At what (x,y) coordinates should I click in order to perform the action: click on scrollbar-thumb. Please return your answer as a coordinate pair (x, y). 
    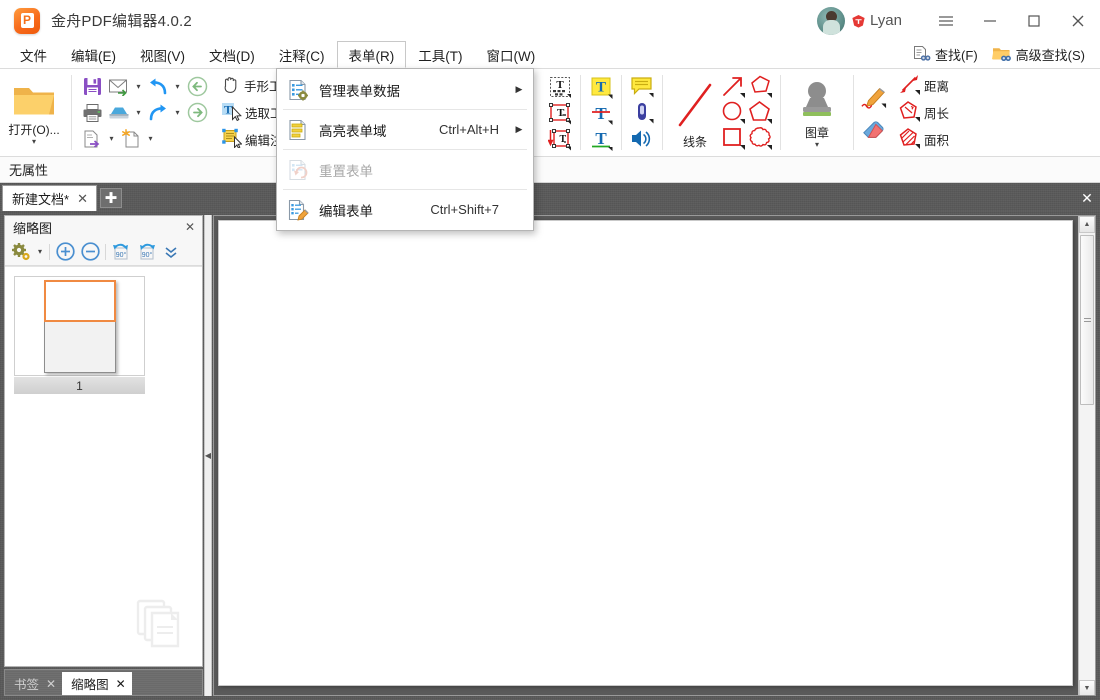
    Looking at the image, I should click on (1087, 320).